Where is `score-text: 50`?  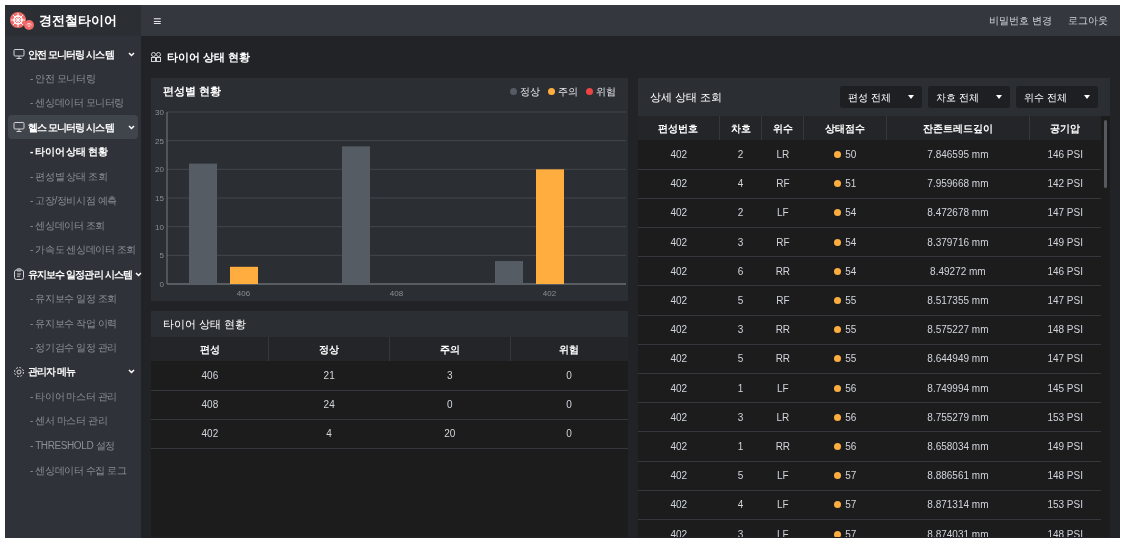 score-text: 50 is located at coordinates (851, 154).